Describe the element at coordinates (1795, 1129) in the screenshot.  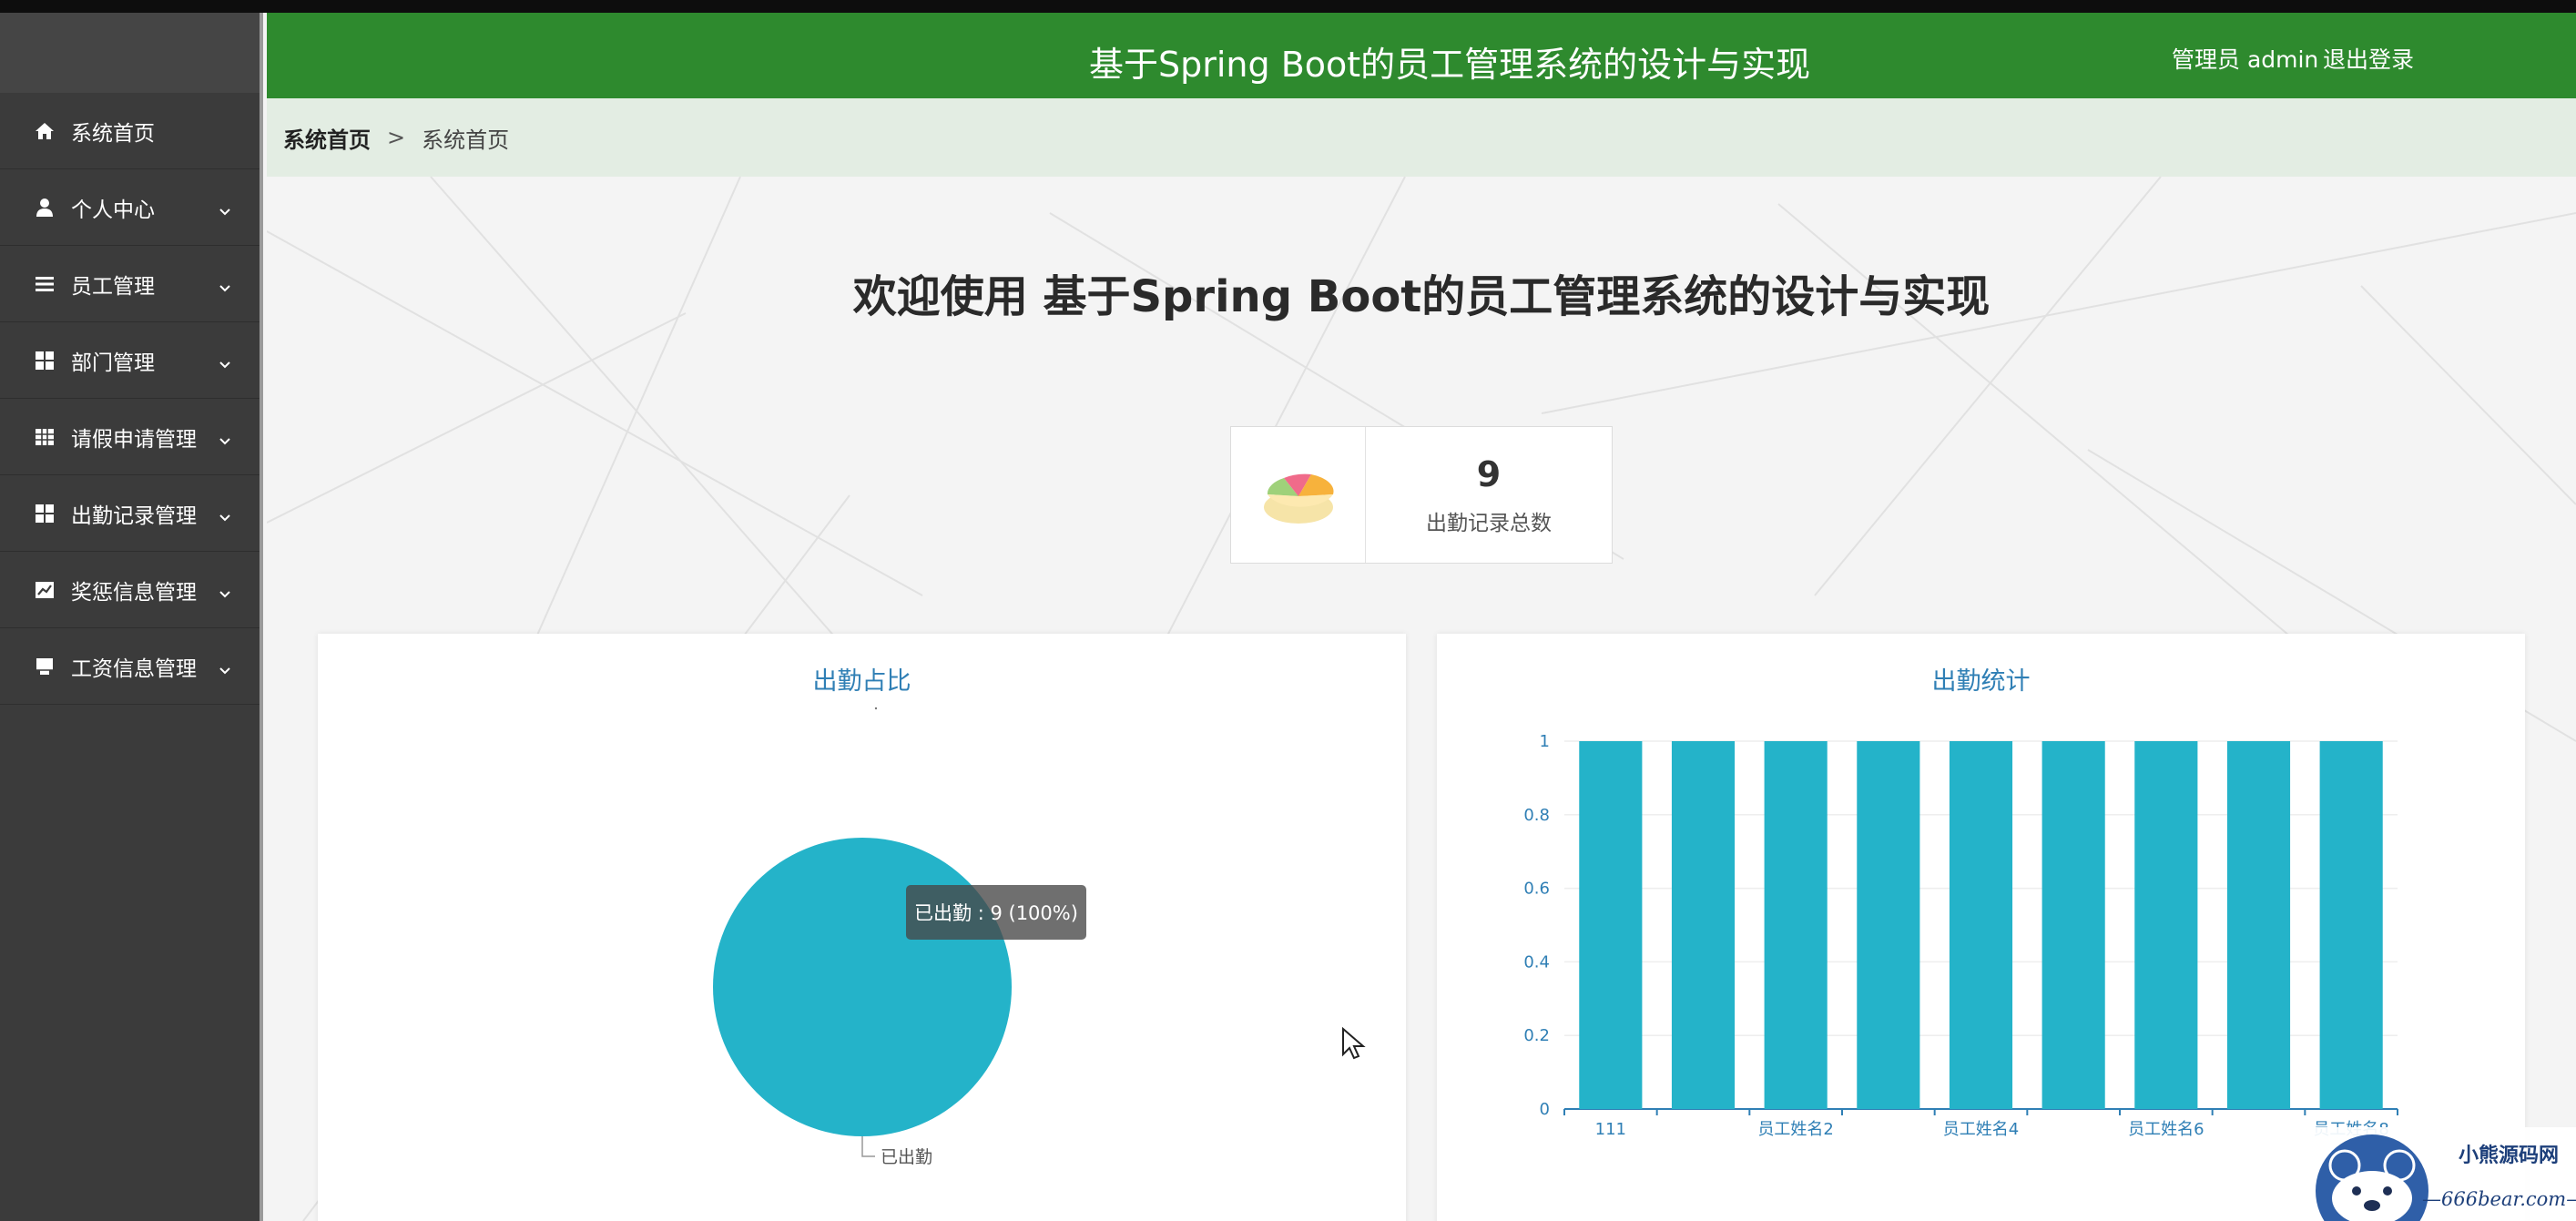
I see `x-tick-label: 员工姓名2` at that location.